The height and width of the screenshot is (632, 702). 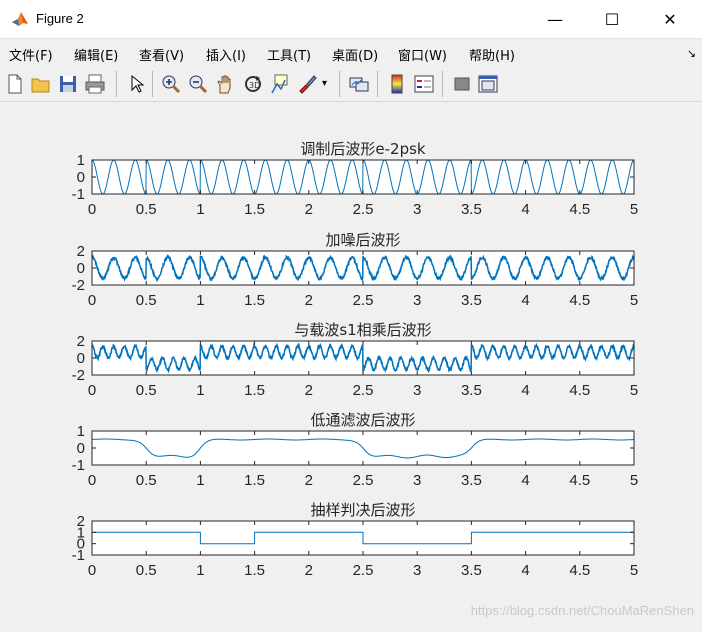 What do you see at coordinates (136, 84) in the screenshot?
I see `pointer-icon` at bounding box center [136, 84].